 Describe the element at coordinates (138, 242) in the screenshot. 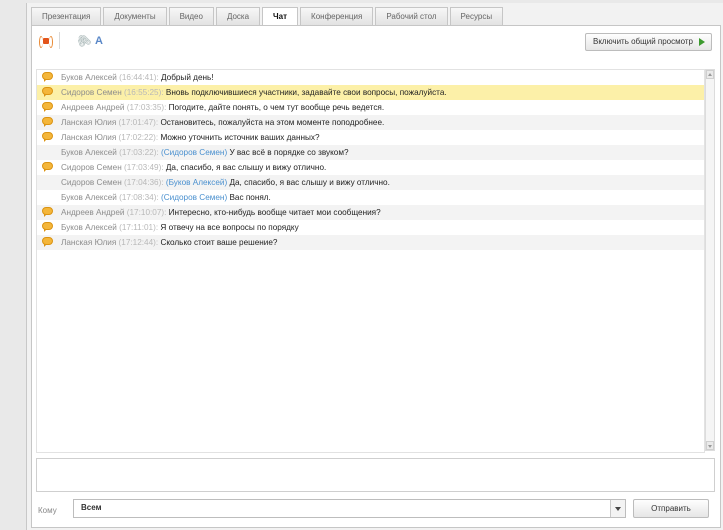

I see `message-time: (17:12:44):` at that location.